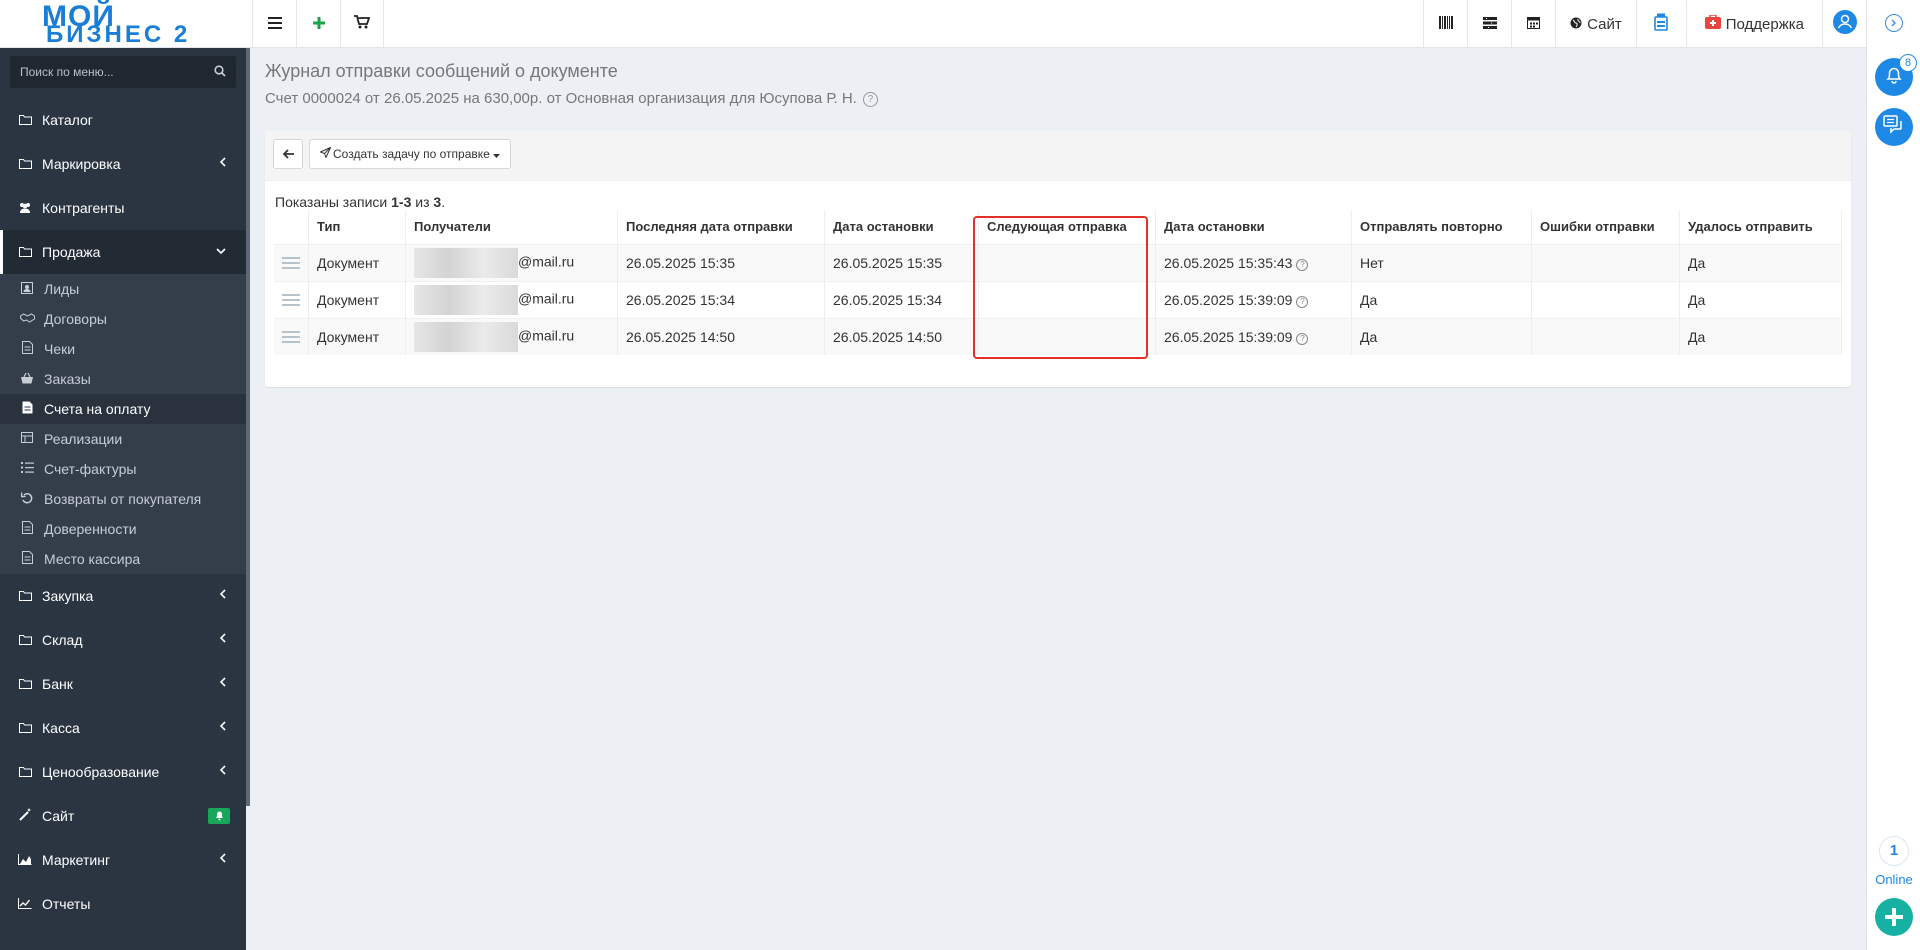 The width and height of the screenshot is (1920, 950). What do you see at coordinates (1253, 227) in the screenshot?
I see `column-header-stop-date-2: Дата остановки` at bounding box center [1253, 227].